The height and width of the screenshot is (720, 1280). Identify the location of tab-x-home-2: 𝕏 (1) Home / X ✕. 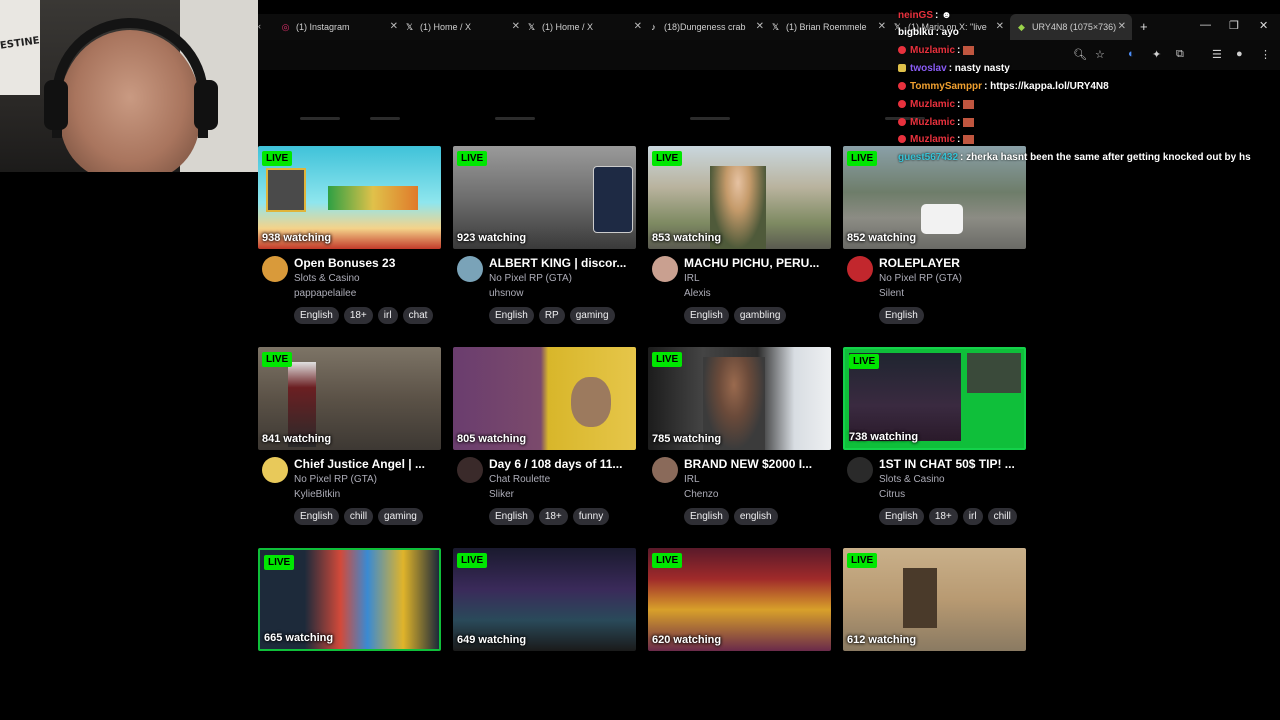
(587, 27).